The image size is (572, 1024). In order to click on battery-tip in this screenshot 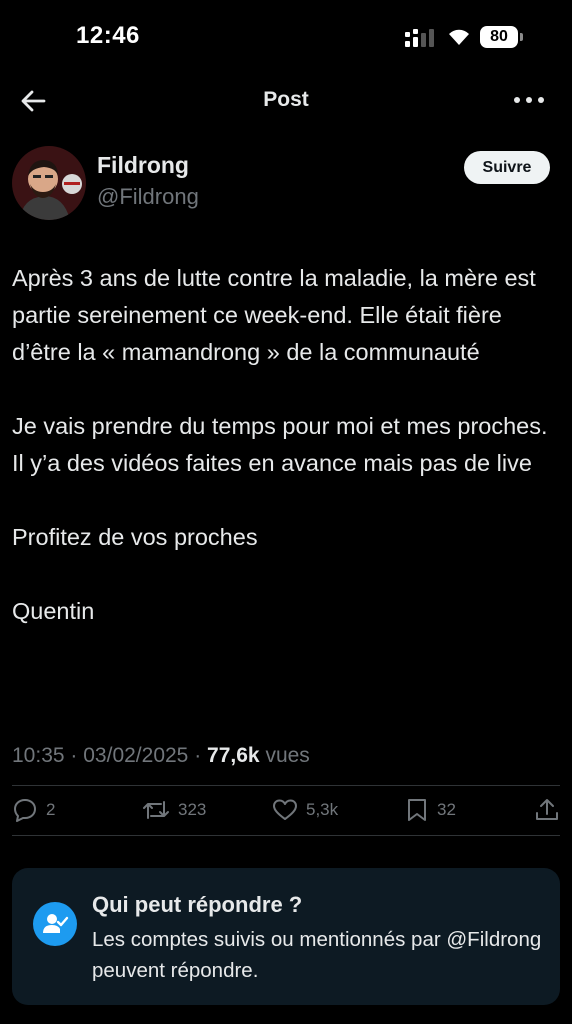, I will do `click(521, 37)`.